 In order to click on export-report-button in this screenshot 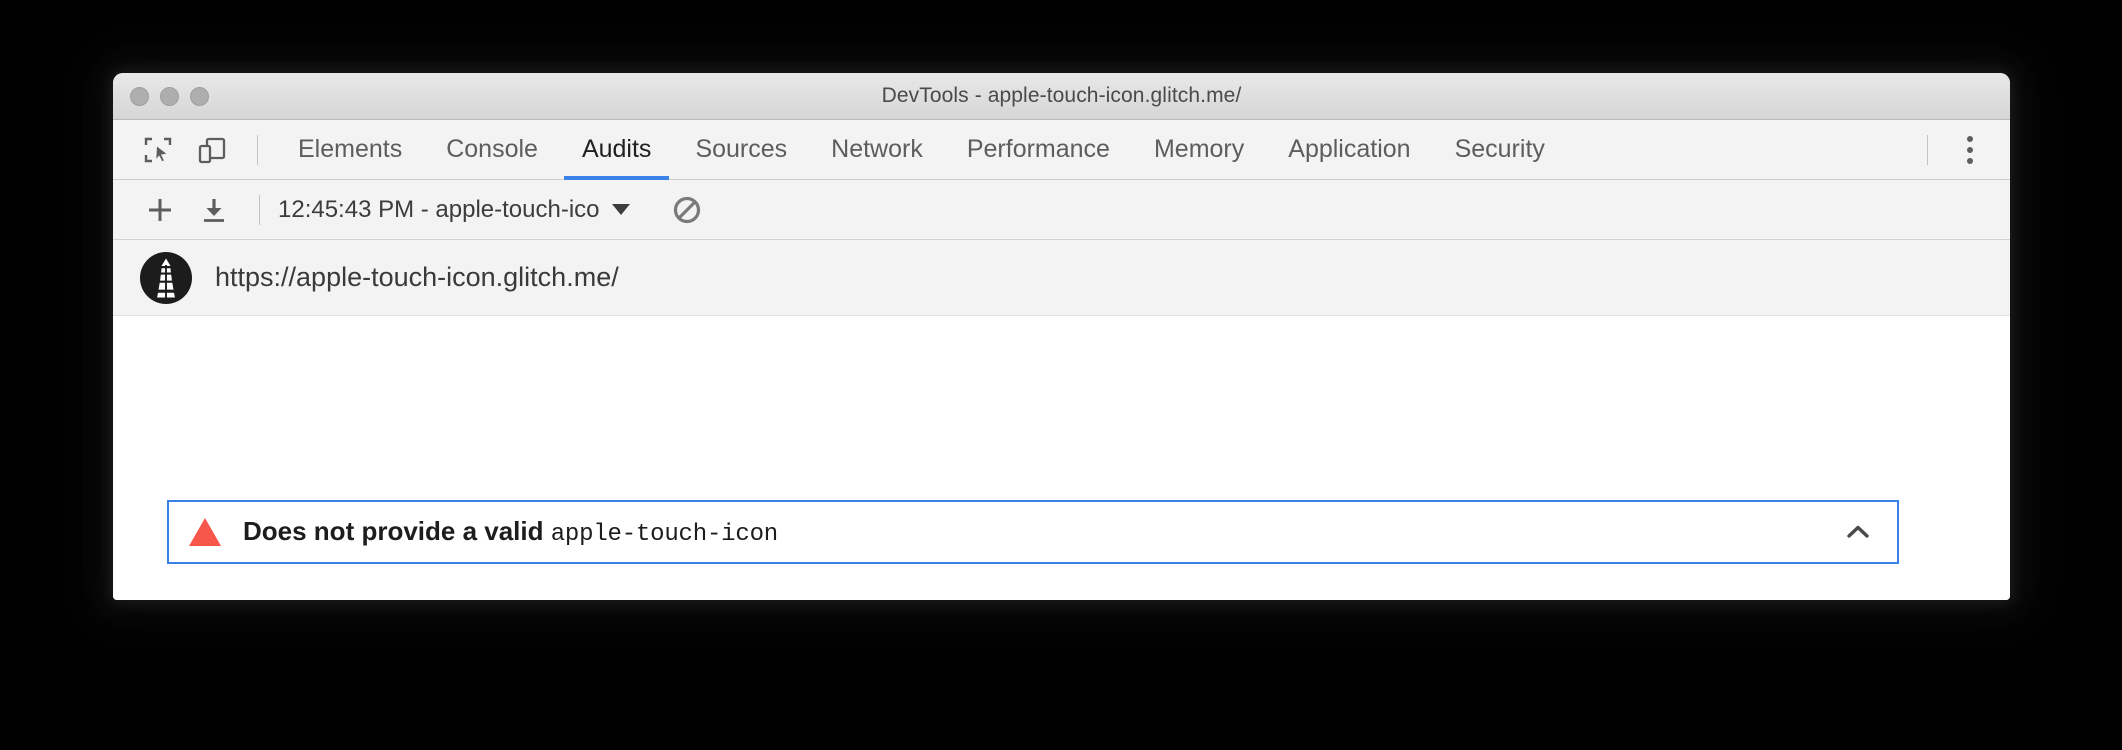, I will do `click(214, 210)`.